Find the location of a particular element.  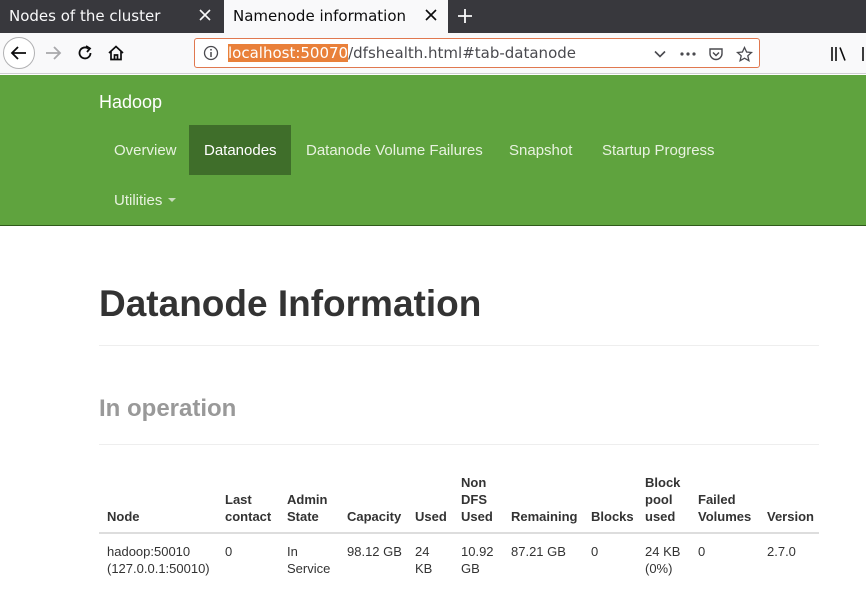

home-icon is located at coordinates (116, 53).